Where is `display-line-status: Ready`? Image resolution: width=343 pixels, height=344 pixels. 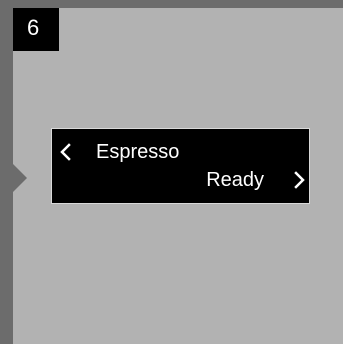 display-line-status: Ready is located at coordinates (235, 180).